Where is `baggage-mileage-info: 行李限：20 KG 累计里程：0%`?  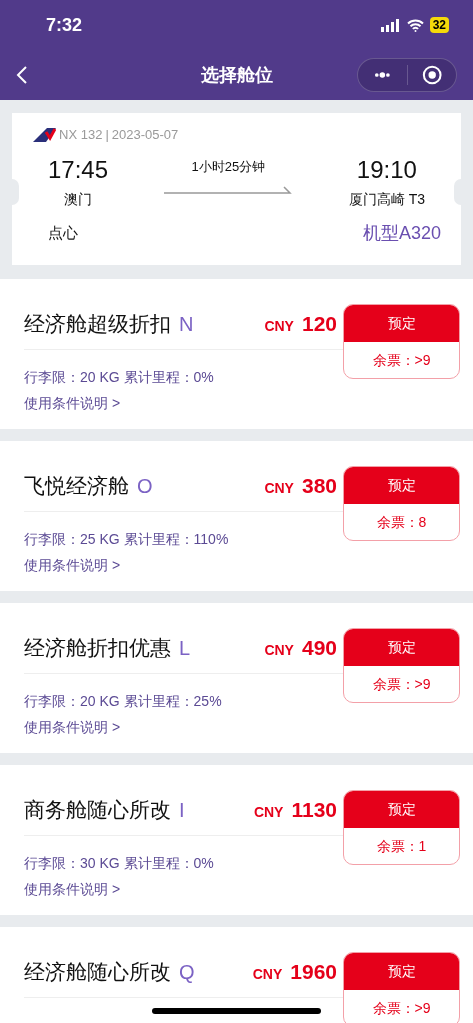
baggage-mileage-info: 行李限：20 KG 累计里程：0% is located at coordinates (119, 377).